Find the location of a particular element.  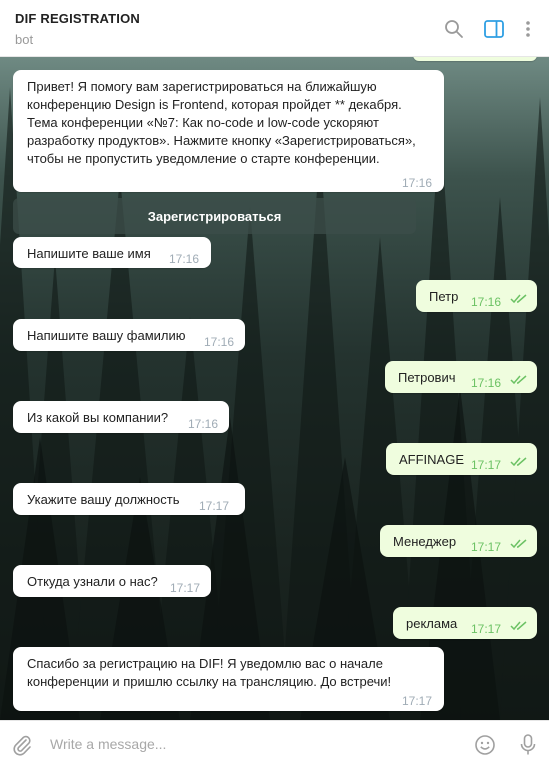

message-bubble-out: реклама 17:17 is located at coordinates (465, 623).